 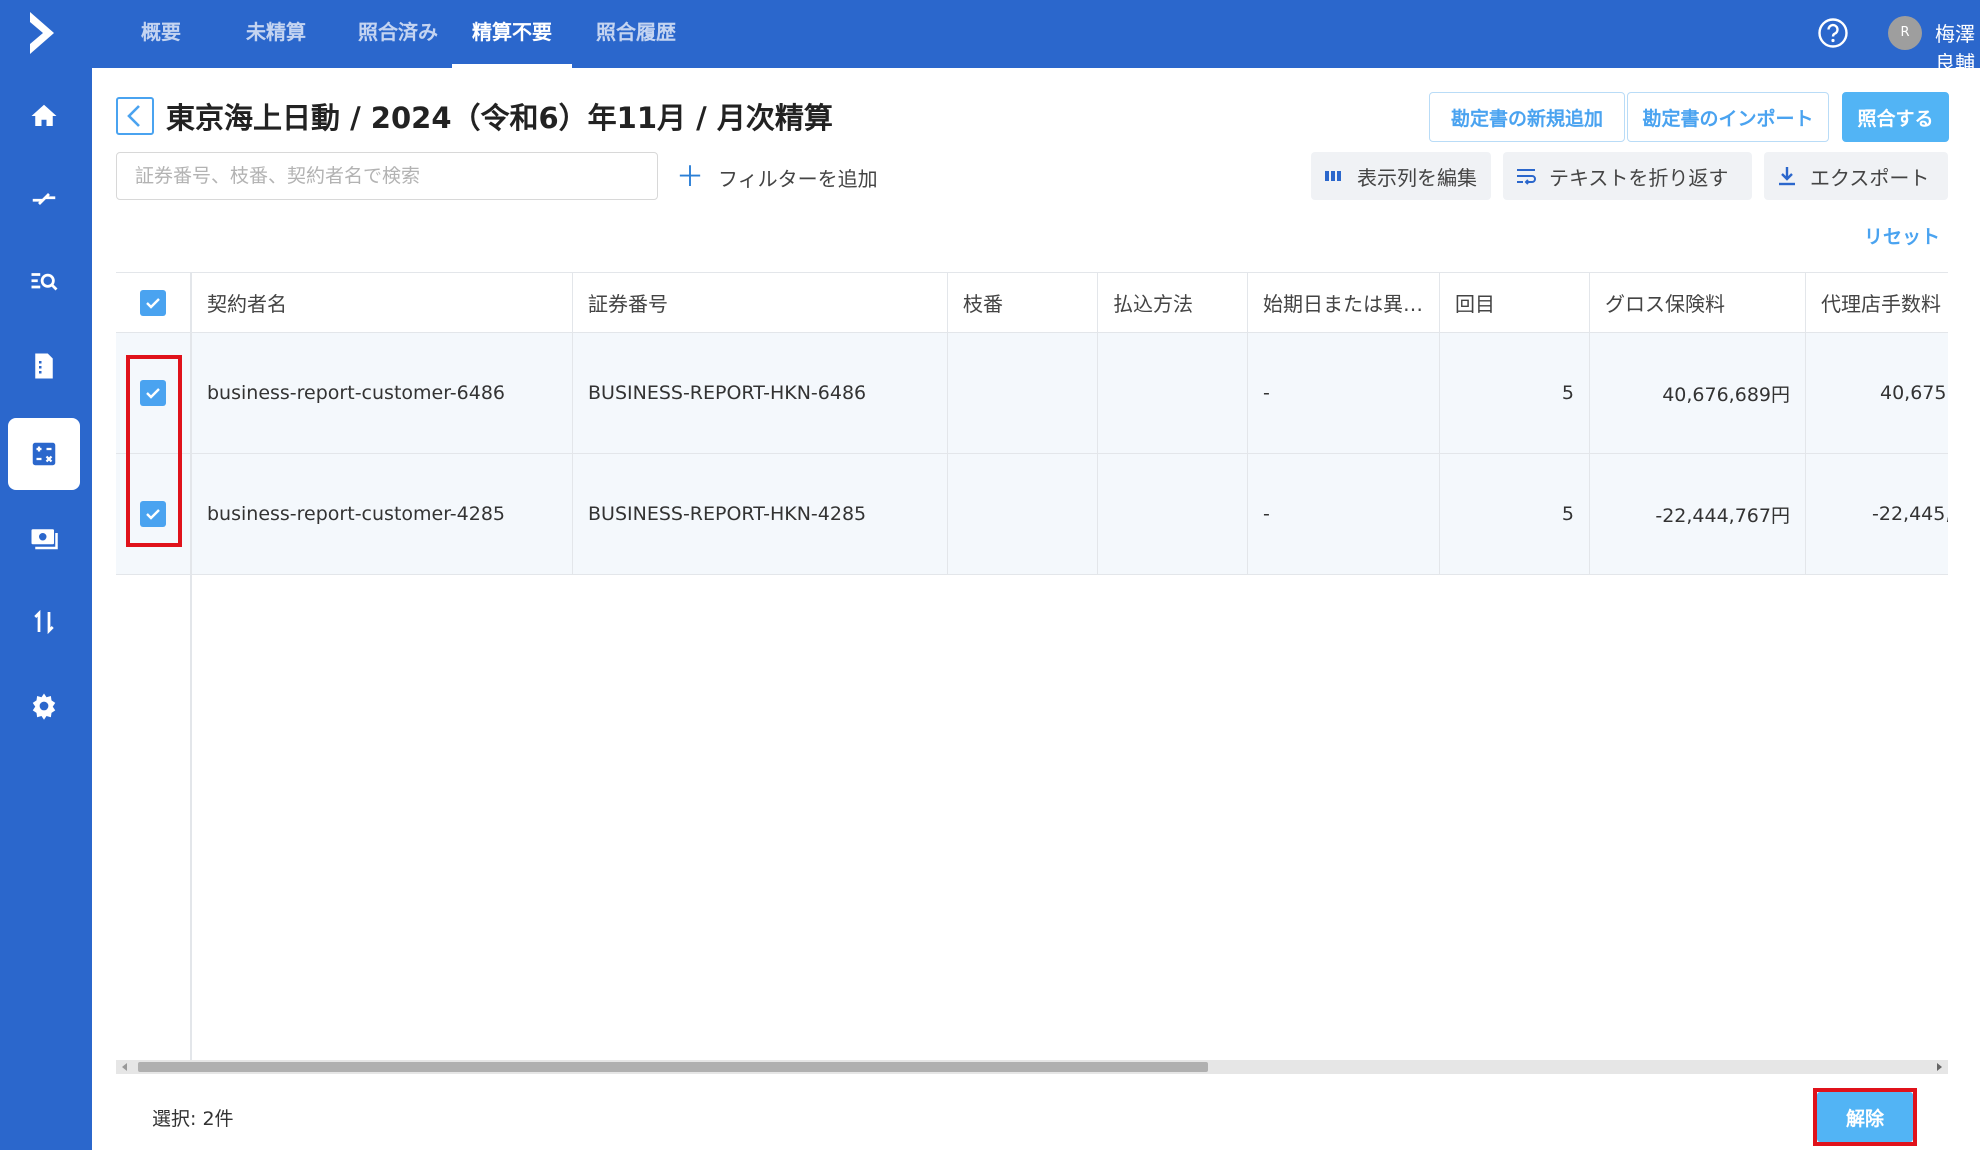 What do you see at coordinates (1728, 117) in the screenshot?
I see `import-statement-button: 勘定書のインポート` at bounding box center [1728, 117].